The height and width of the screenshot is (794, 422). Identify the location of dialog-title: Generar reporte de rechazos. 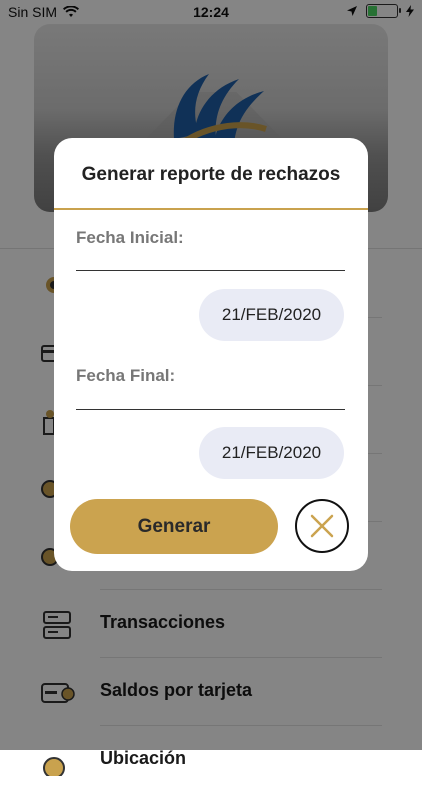
(211, 174).